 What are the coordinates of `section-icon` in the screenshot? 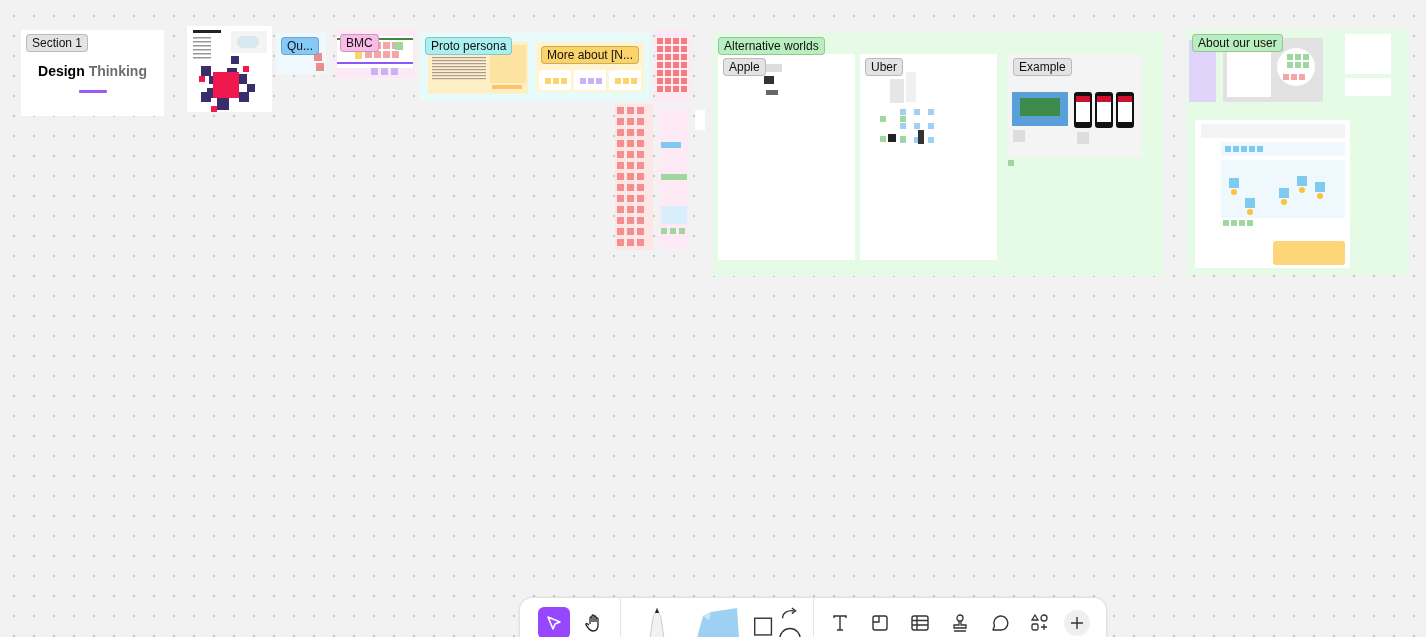 It's located at (880, 623).